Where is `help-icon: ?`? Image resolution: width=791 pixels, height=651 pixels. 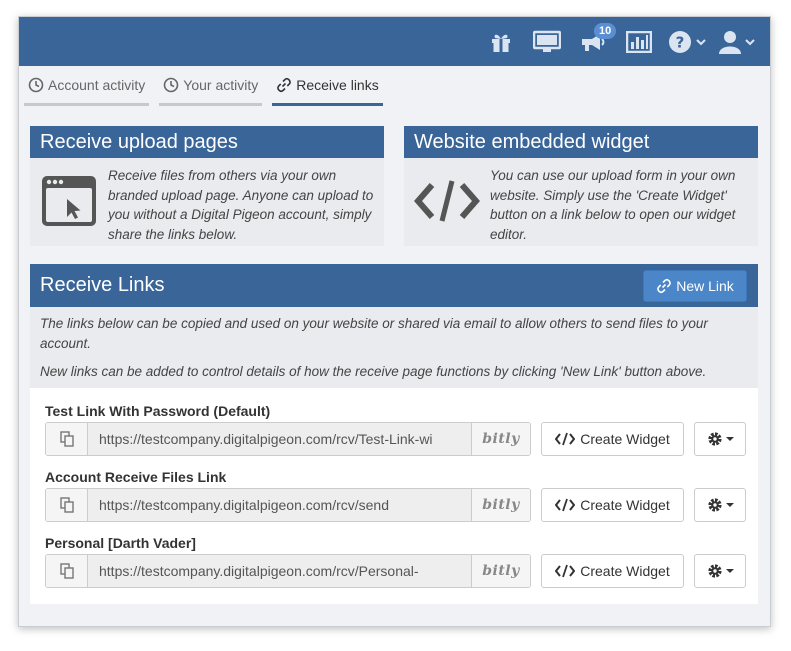
help-icon: ? is located at coordinates (687, 41).